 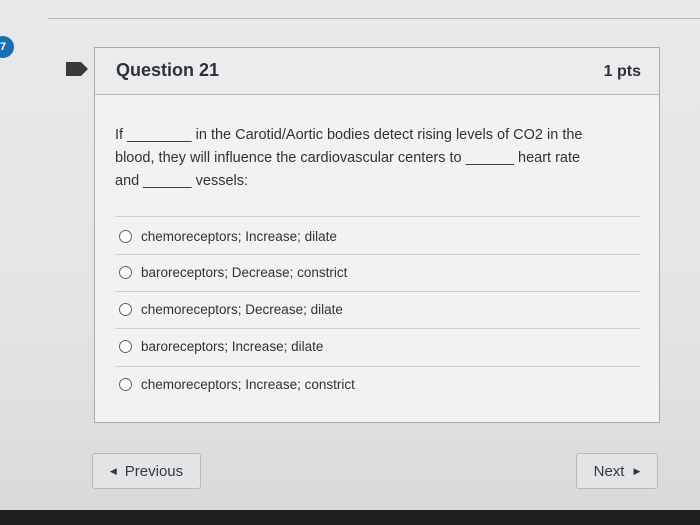 I want to click on previous-button: ◀ Previous, so click(x=146, y=471).